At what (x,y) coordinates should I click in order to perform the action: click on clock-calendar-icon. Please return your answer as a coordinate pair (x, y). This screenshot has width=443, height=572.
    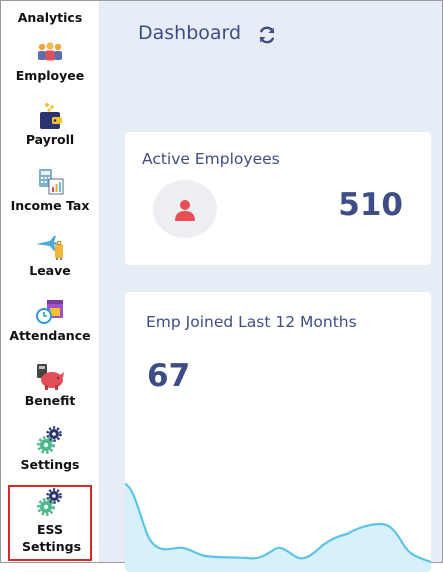
    Looking at the image, I should click on (49, 312).